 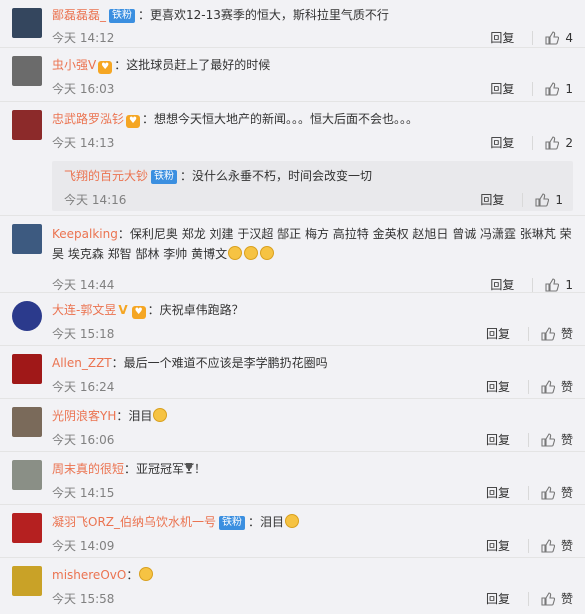 What do you see at coordinates (83, 387) in the screenshot?
I see `comment-time: 今天 16:24` at bounding box center [83, 387].